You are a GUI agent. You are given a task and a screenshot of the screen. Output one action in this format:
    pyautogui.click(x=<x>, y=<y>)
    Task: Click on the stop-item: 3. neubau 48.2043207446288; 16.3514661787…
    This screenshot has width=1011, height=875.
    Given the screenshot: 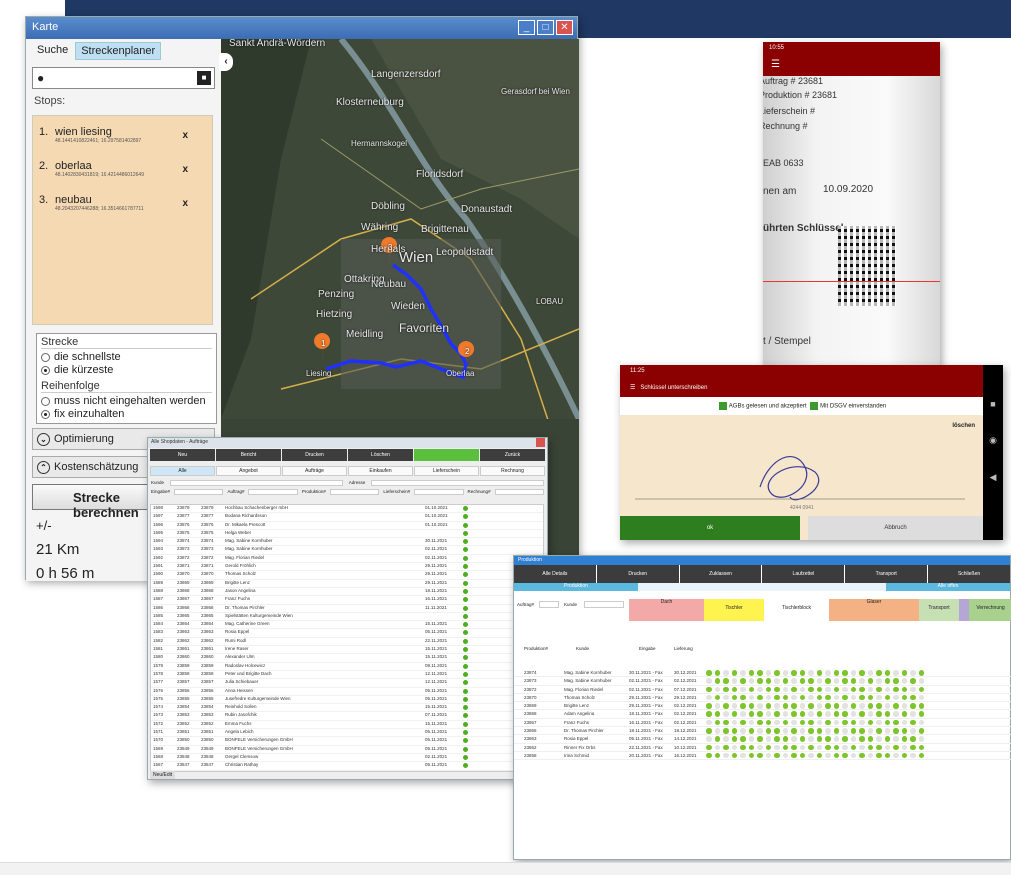 What is the action you would take?
    pyautogui.click(x=122, y=203)
    